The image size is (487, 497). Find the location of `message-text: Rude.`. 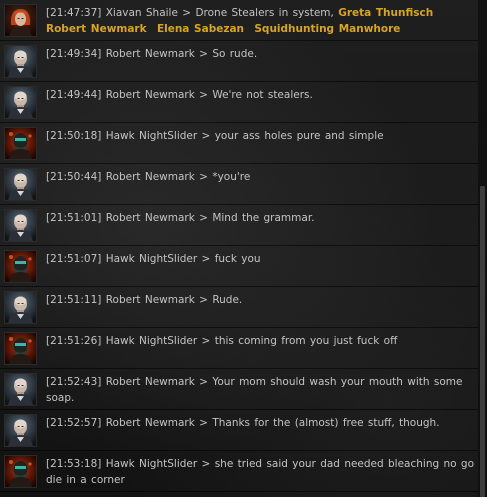

message-text: Rude. is located at coordinates (227, 300).